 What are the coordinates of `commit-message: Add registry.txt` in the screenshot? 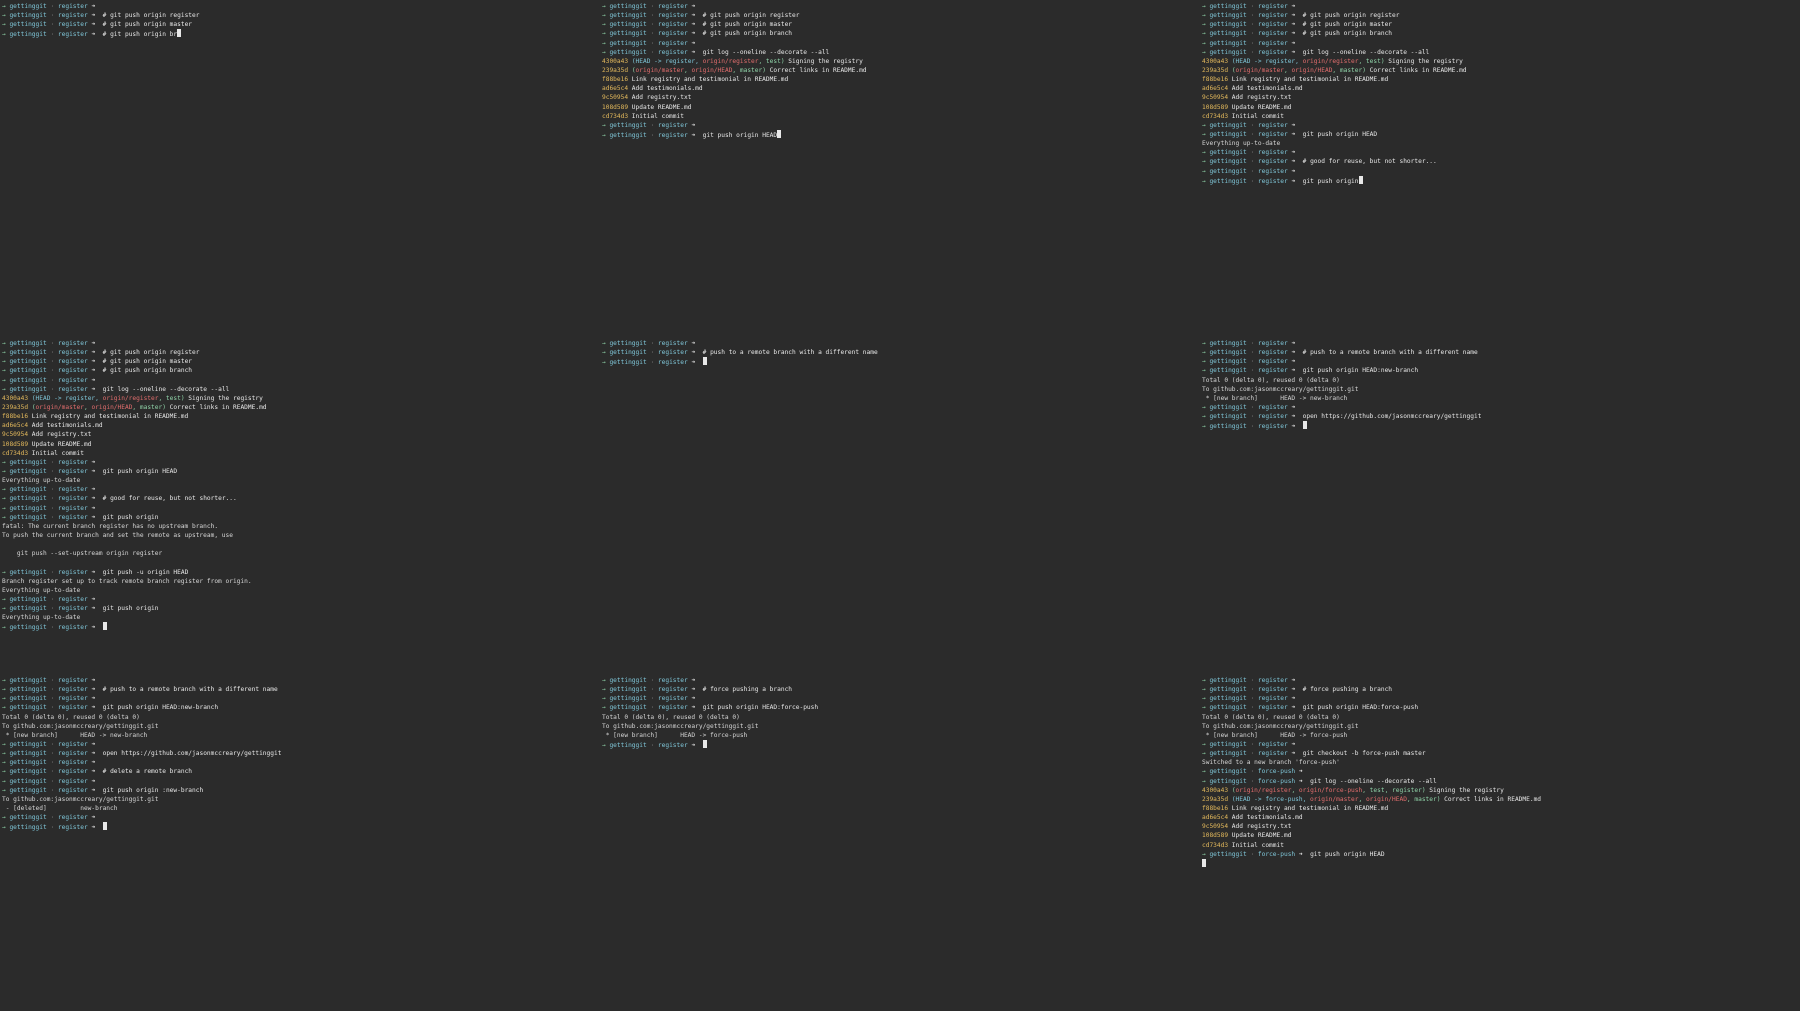 It's located at (1260, 98).